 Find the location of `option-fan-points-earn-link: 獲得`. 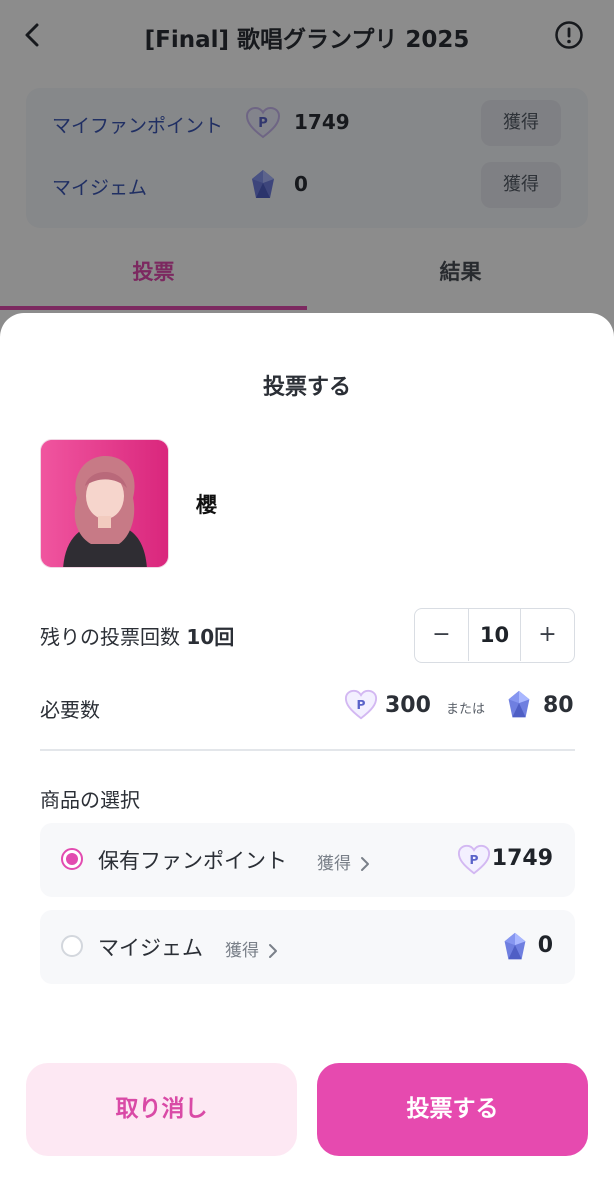

option-fan-points-earn-link: 獲得 is located at coordinates (343, 861).